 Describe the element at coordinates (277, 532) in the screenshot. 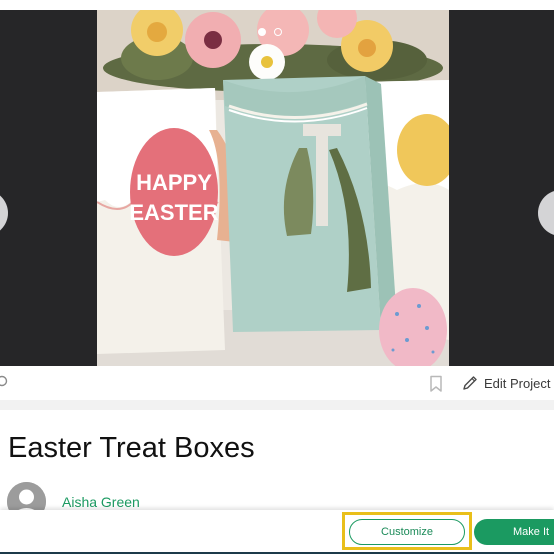

I see `bottom-action-bar: Customize Make It` at that location.